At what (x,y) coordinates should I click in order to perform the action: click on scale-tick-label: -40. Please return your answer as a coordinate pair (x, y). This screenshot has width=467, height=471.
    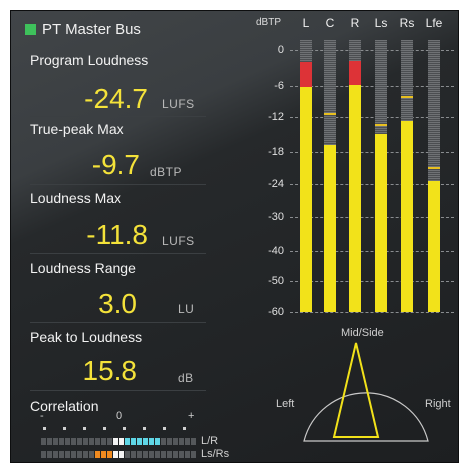
    Looking at the image, I should click on (276, 251).